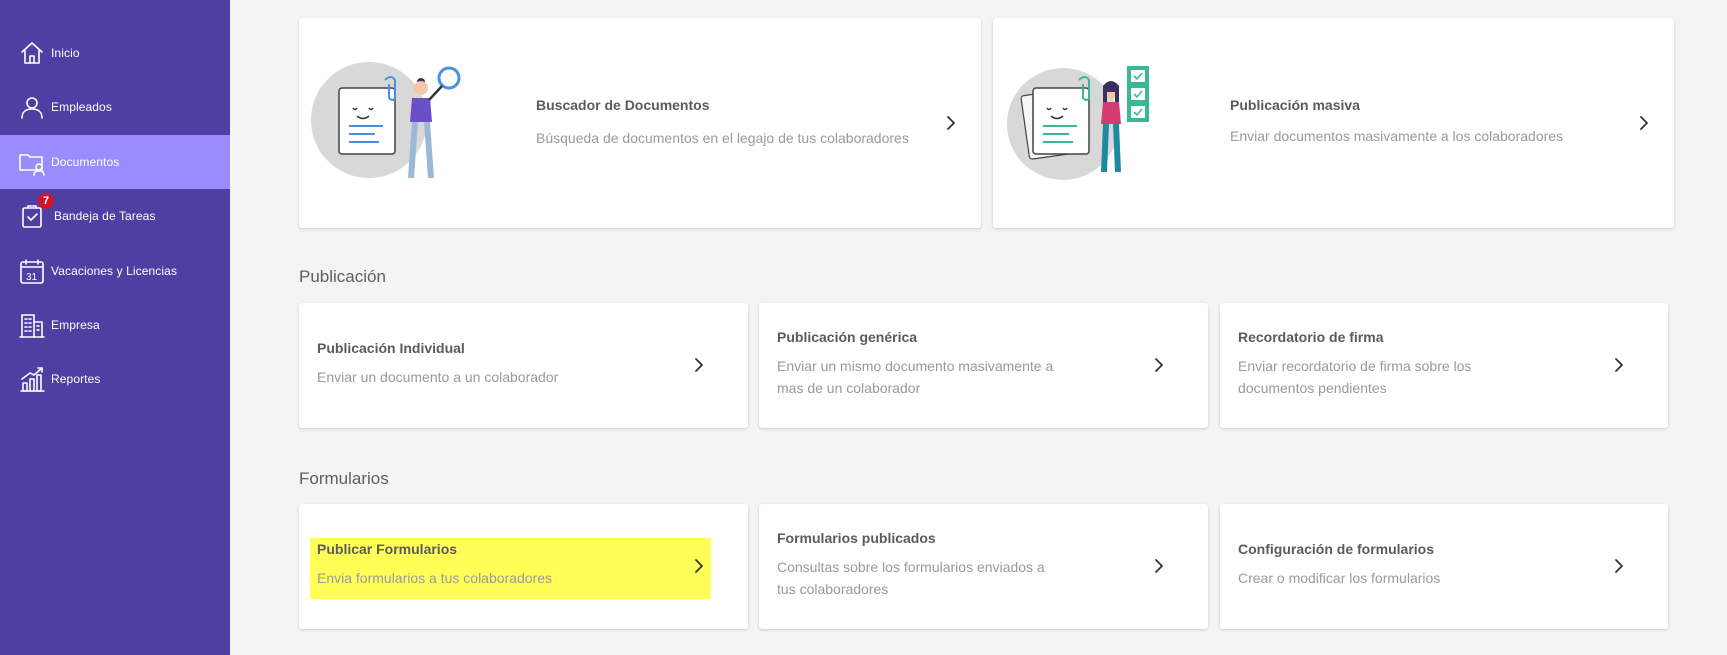 Image resolution: width=1727 pixels, height=655 pixels. Describe the element at coordinates (1295, 105) in the screenshot. I see `card-title: Publicación masiva` at that location.